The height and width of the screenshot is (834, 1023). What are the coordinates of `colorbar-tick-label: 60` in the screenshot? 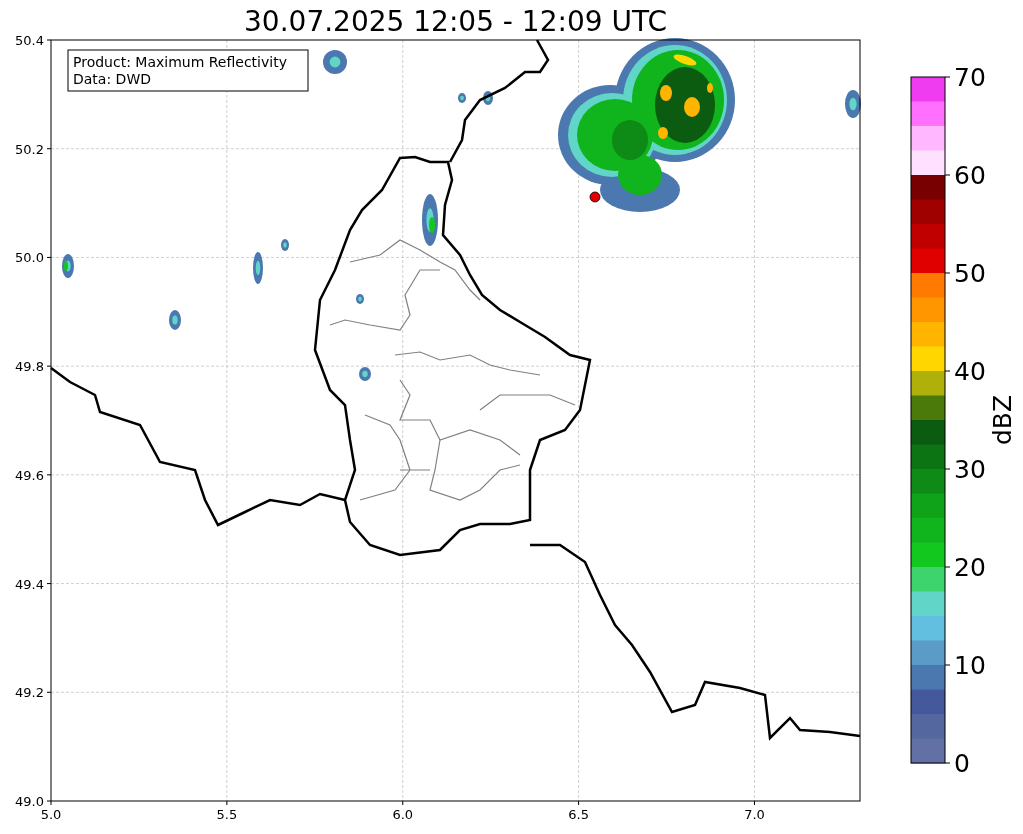 It's located at (970, 175).